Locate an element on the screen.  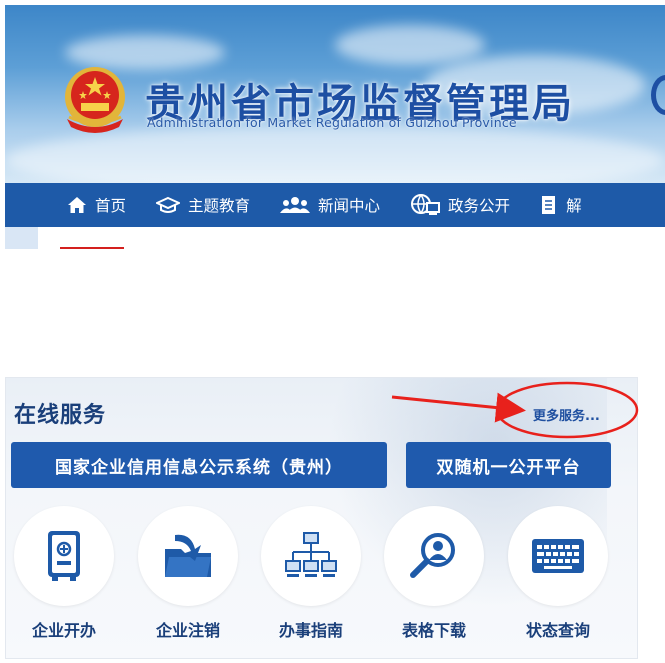
service-guide: 办事指南 is located at coordinates (311, 581).